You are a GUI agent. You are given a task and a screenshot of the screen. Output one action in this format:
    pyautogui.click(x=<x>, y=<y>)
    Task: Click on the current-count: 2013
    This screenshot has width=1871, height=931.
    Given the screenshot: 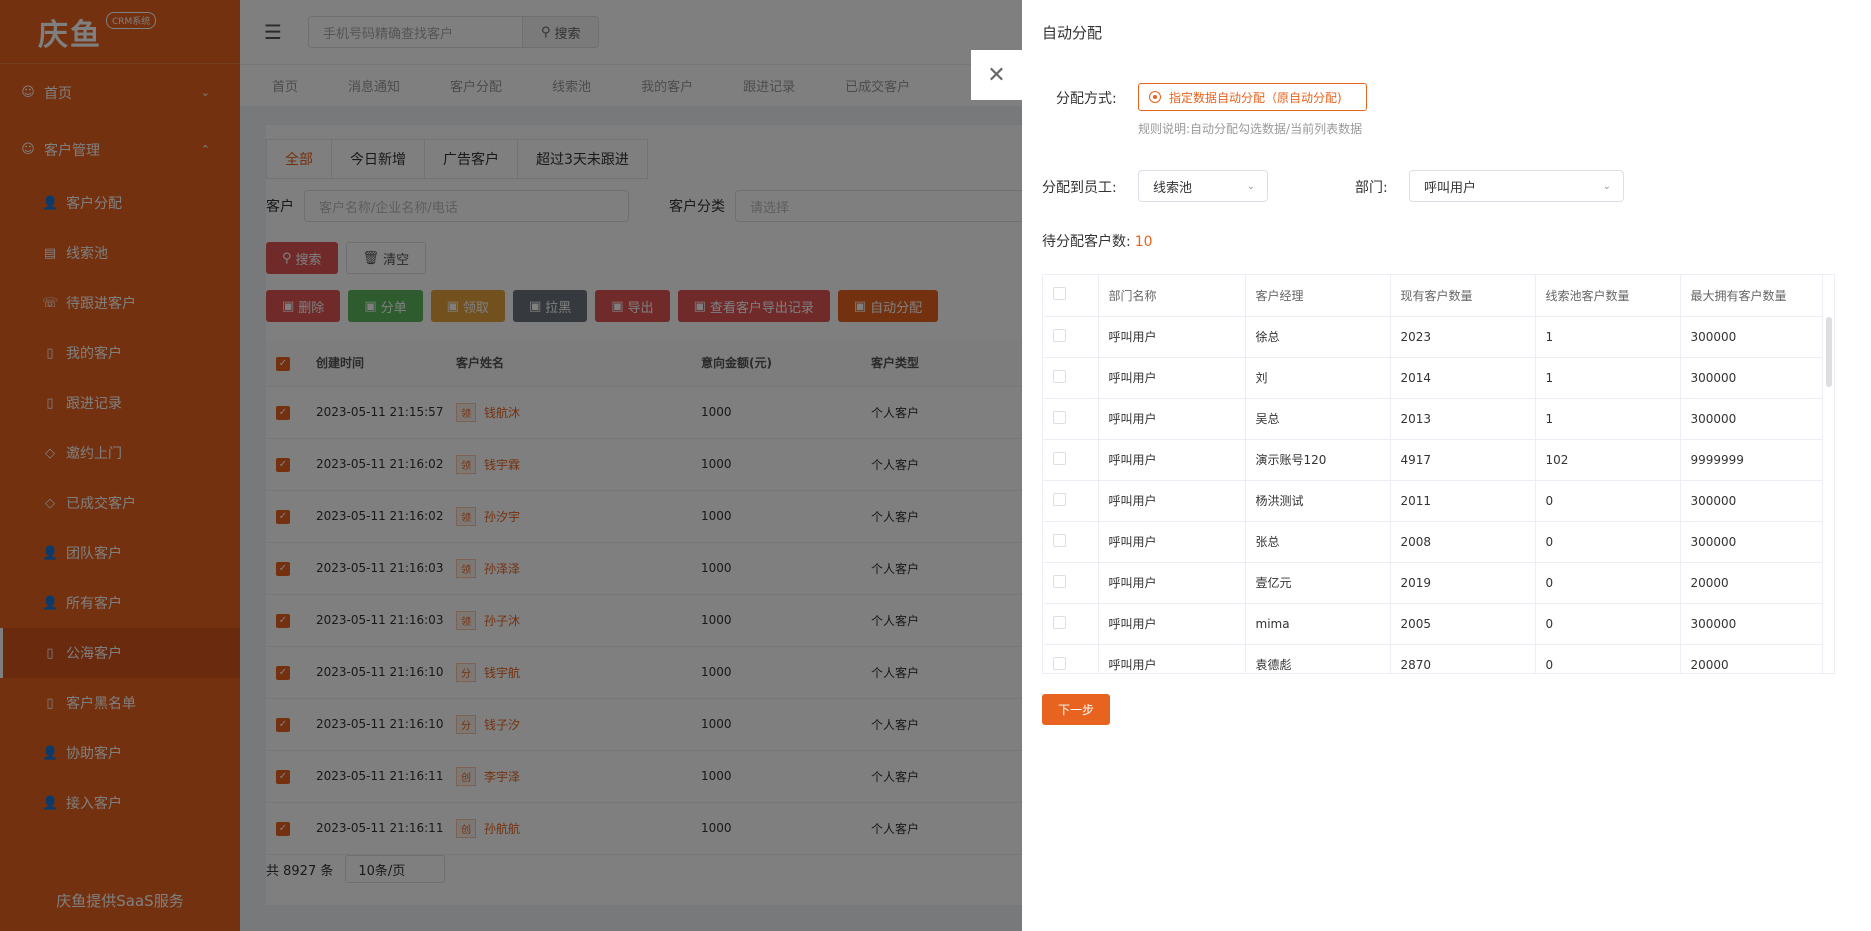 What is the action you would take?
    pyautogui.click(x=1463, y=419)
    